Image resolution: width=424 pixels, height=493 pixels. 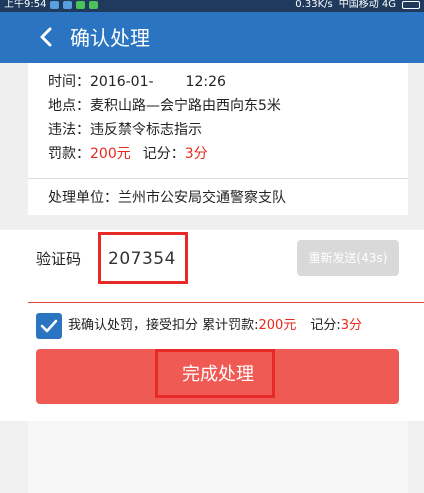 I want to click on verification-row: 验证码 207354 重新发送(43s), so click(x=212, y=259).